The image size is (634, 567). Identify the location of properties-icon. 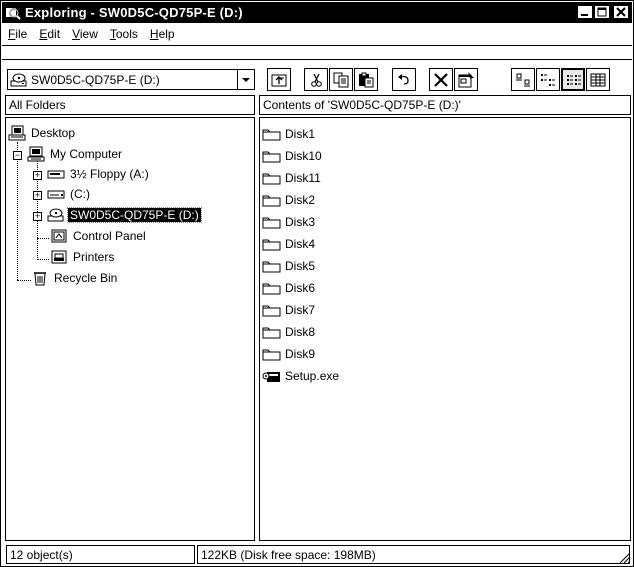
(466, 80).